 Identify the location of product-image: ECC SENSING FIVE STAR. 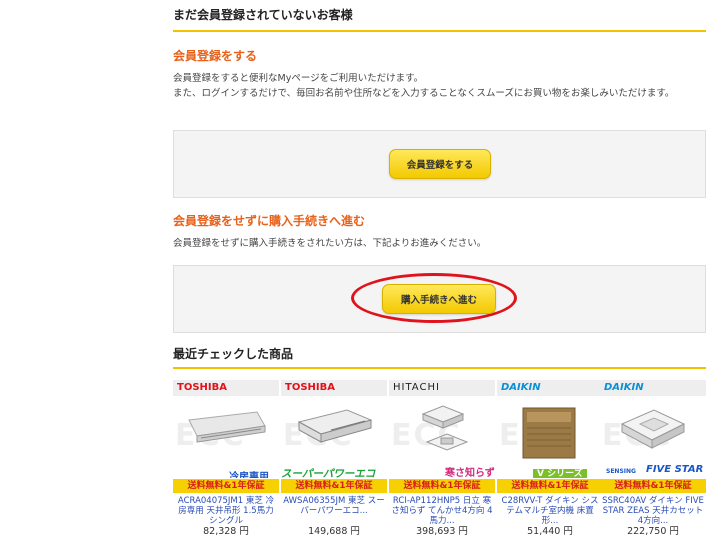
(653, 437).